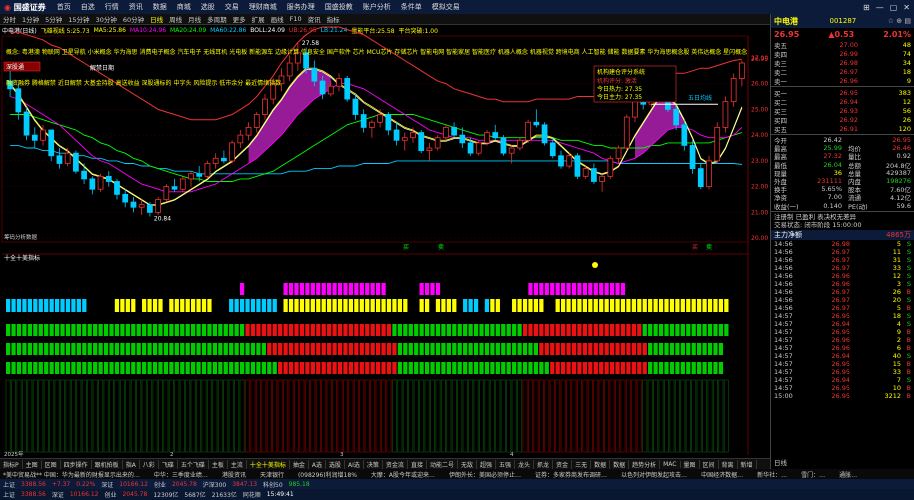 This screenshot has width=914, height=500. I want to click on y-tick-label: 21.00, so click(759, 212).